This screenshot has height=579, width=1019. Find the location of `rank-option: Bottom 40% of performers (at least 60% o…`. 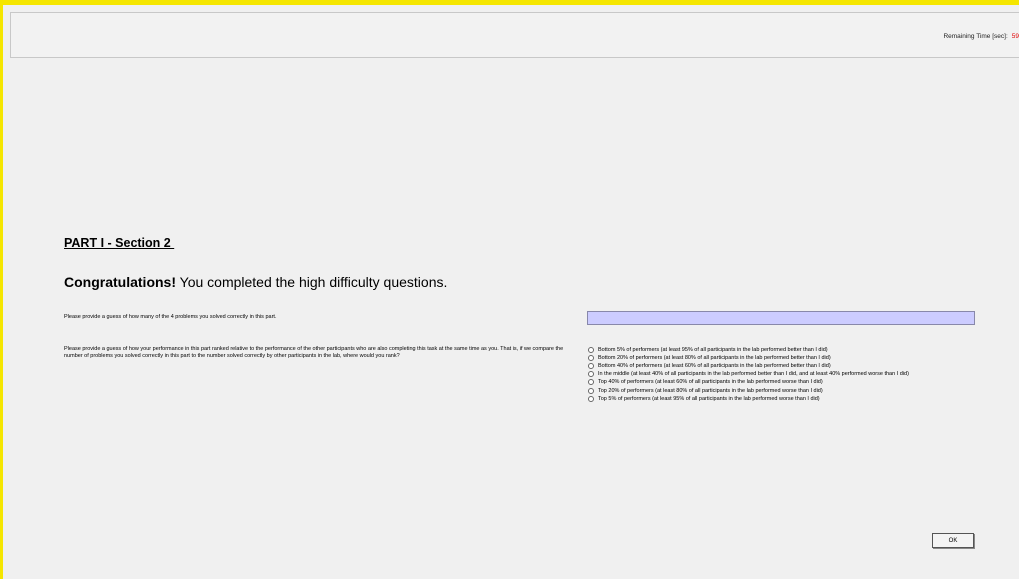

rank-option: Bottom 40% of performers (at least 60% o… is located at coordinates (748, 366).